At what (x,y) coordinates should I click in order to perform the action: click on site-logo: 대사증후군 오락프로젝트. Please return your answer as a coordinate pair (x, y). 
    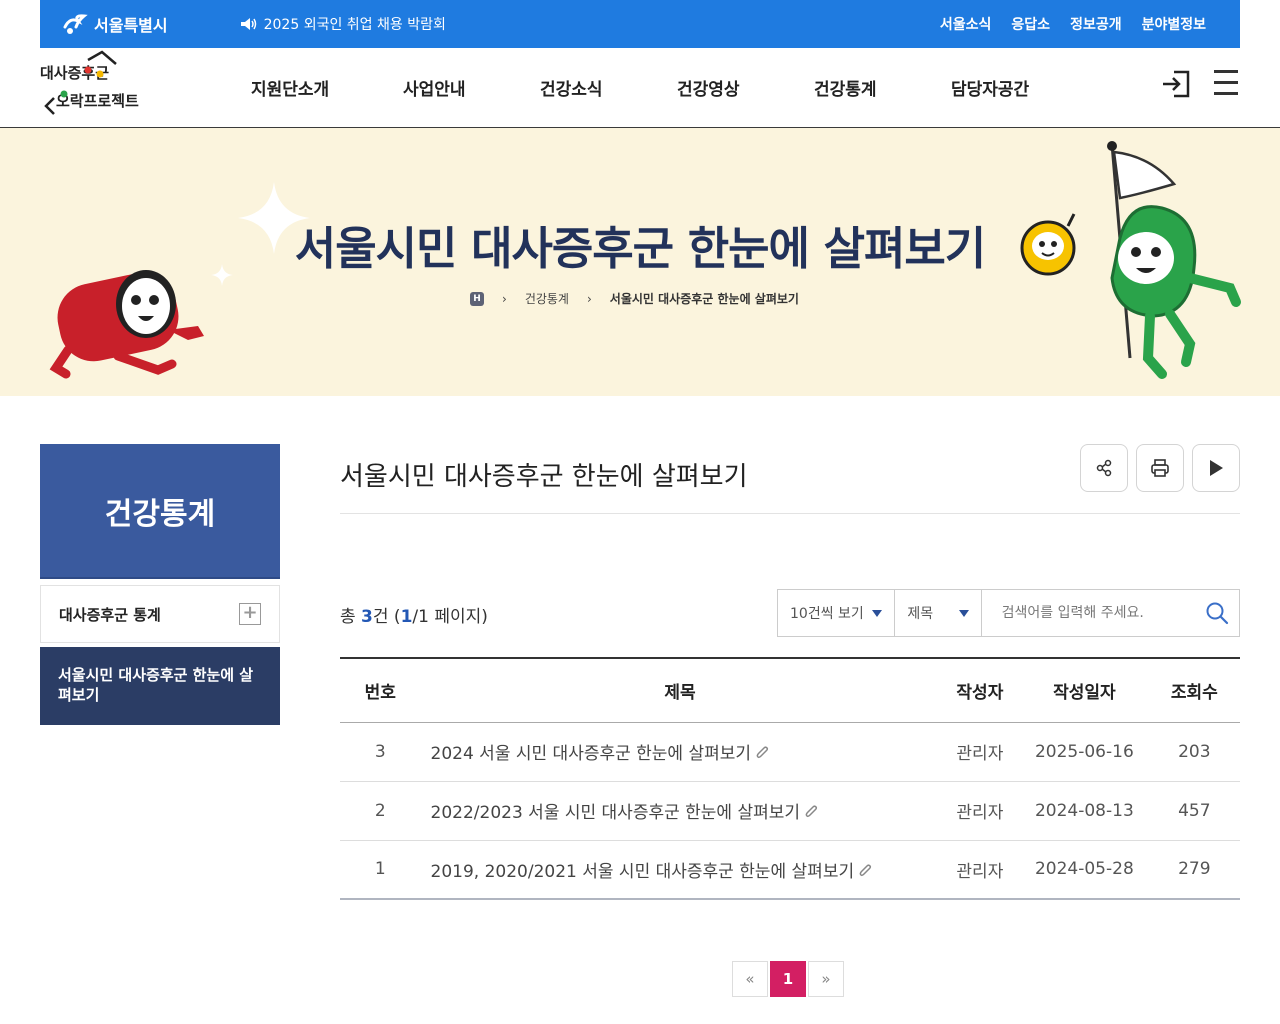
    Looking at the image, I should click on (90, 85).